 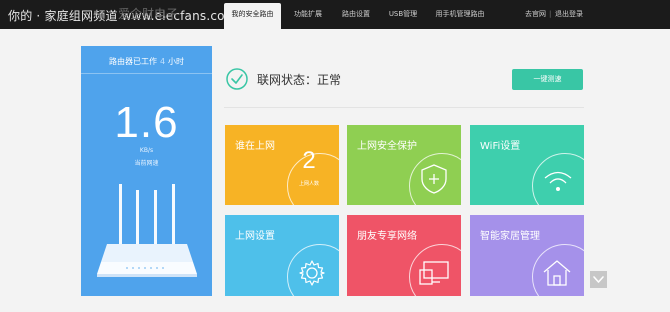 What do you see at coordinates (308, 14) in the screenshot?
I see `tab-feature-extension: 功能扩展` at bounding box center [308, 14].